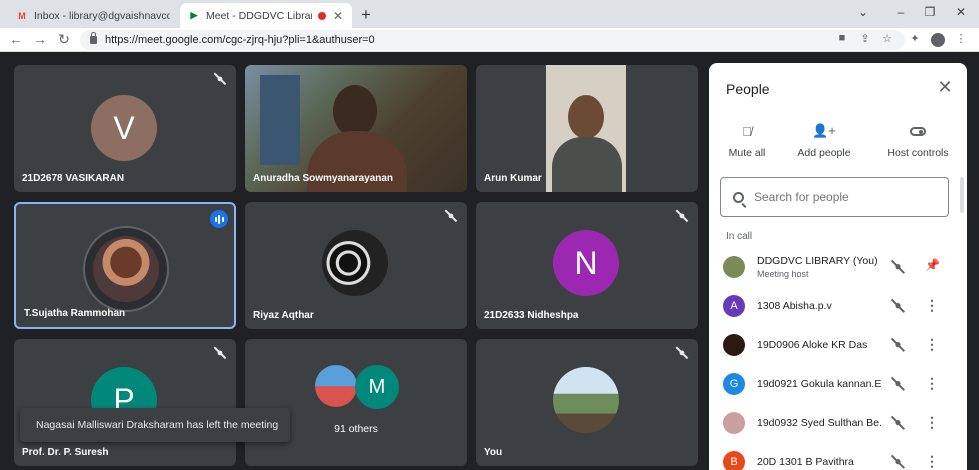  I want to click on share-icon: ⇪, so click(865, 38).